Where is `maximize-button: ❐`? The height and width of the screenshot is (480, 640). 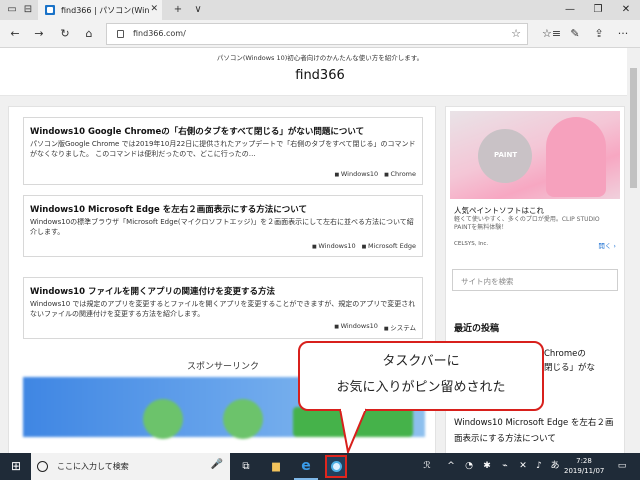
maximize-button: ❐ is located at coordinates (598, 10).